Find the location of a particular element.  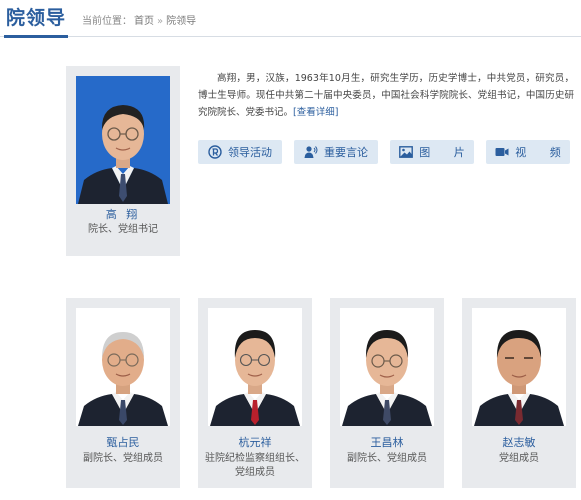

important-speeches-button: 重要言论 is located at coordinates (336, 152).